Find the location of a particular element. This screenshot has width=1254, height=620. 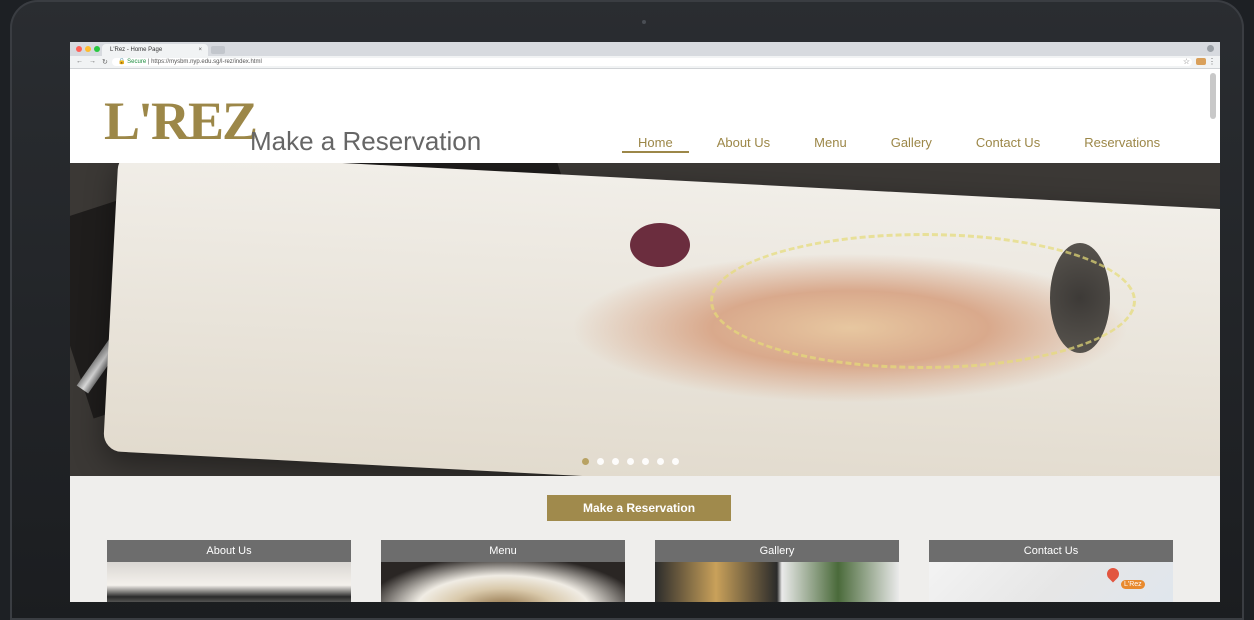

tab-close-icon: × is located at coordinates (200, 50).